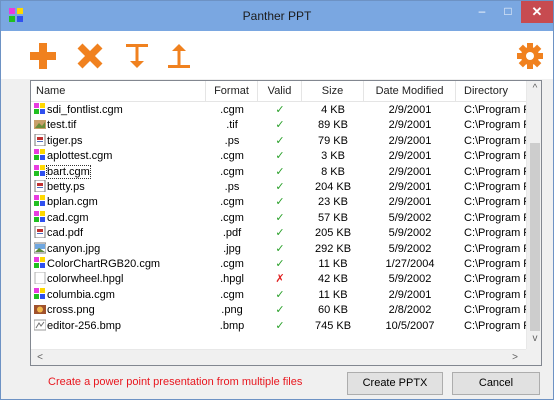  Describe the element at coordinates (120, 125) in the screenshot. I see `file-name-cell: test.tif` at that location.